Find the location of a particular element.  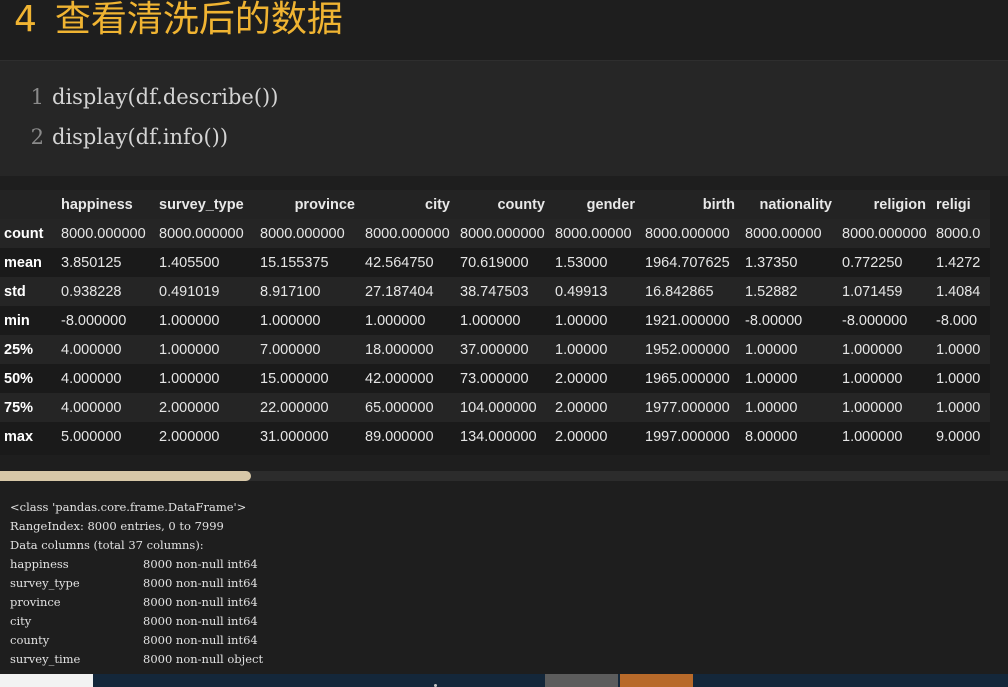

row-label: count is located at coordinates (24, 233).